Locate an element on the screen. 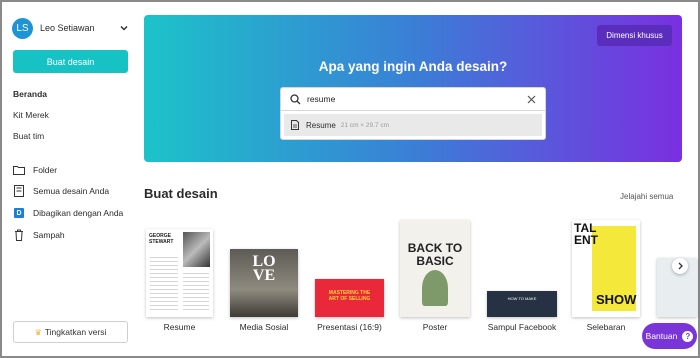 Image resolution: width=700 pixels, height=358 pixels. poster-thumbnail: BACK TO BASIC is located at coordinates (435, 268).